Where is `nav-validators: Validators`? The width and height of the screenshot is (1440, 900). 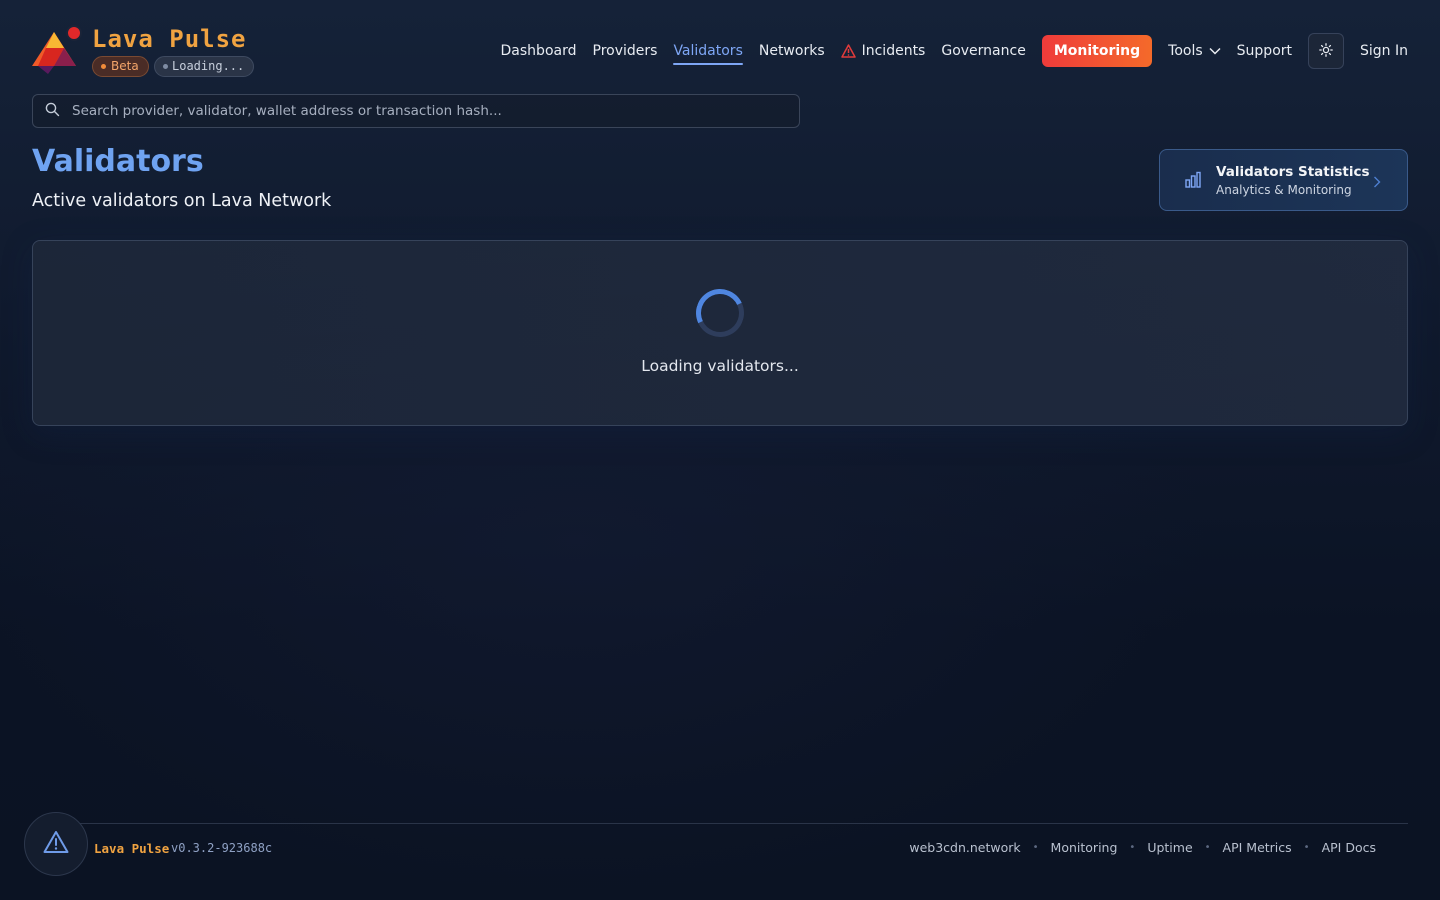
nav-validators: Validators is located at coordinates (708, 51).